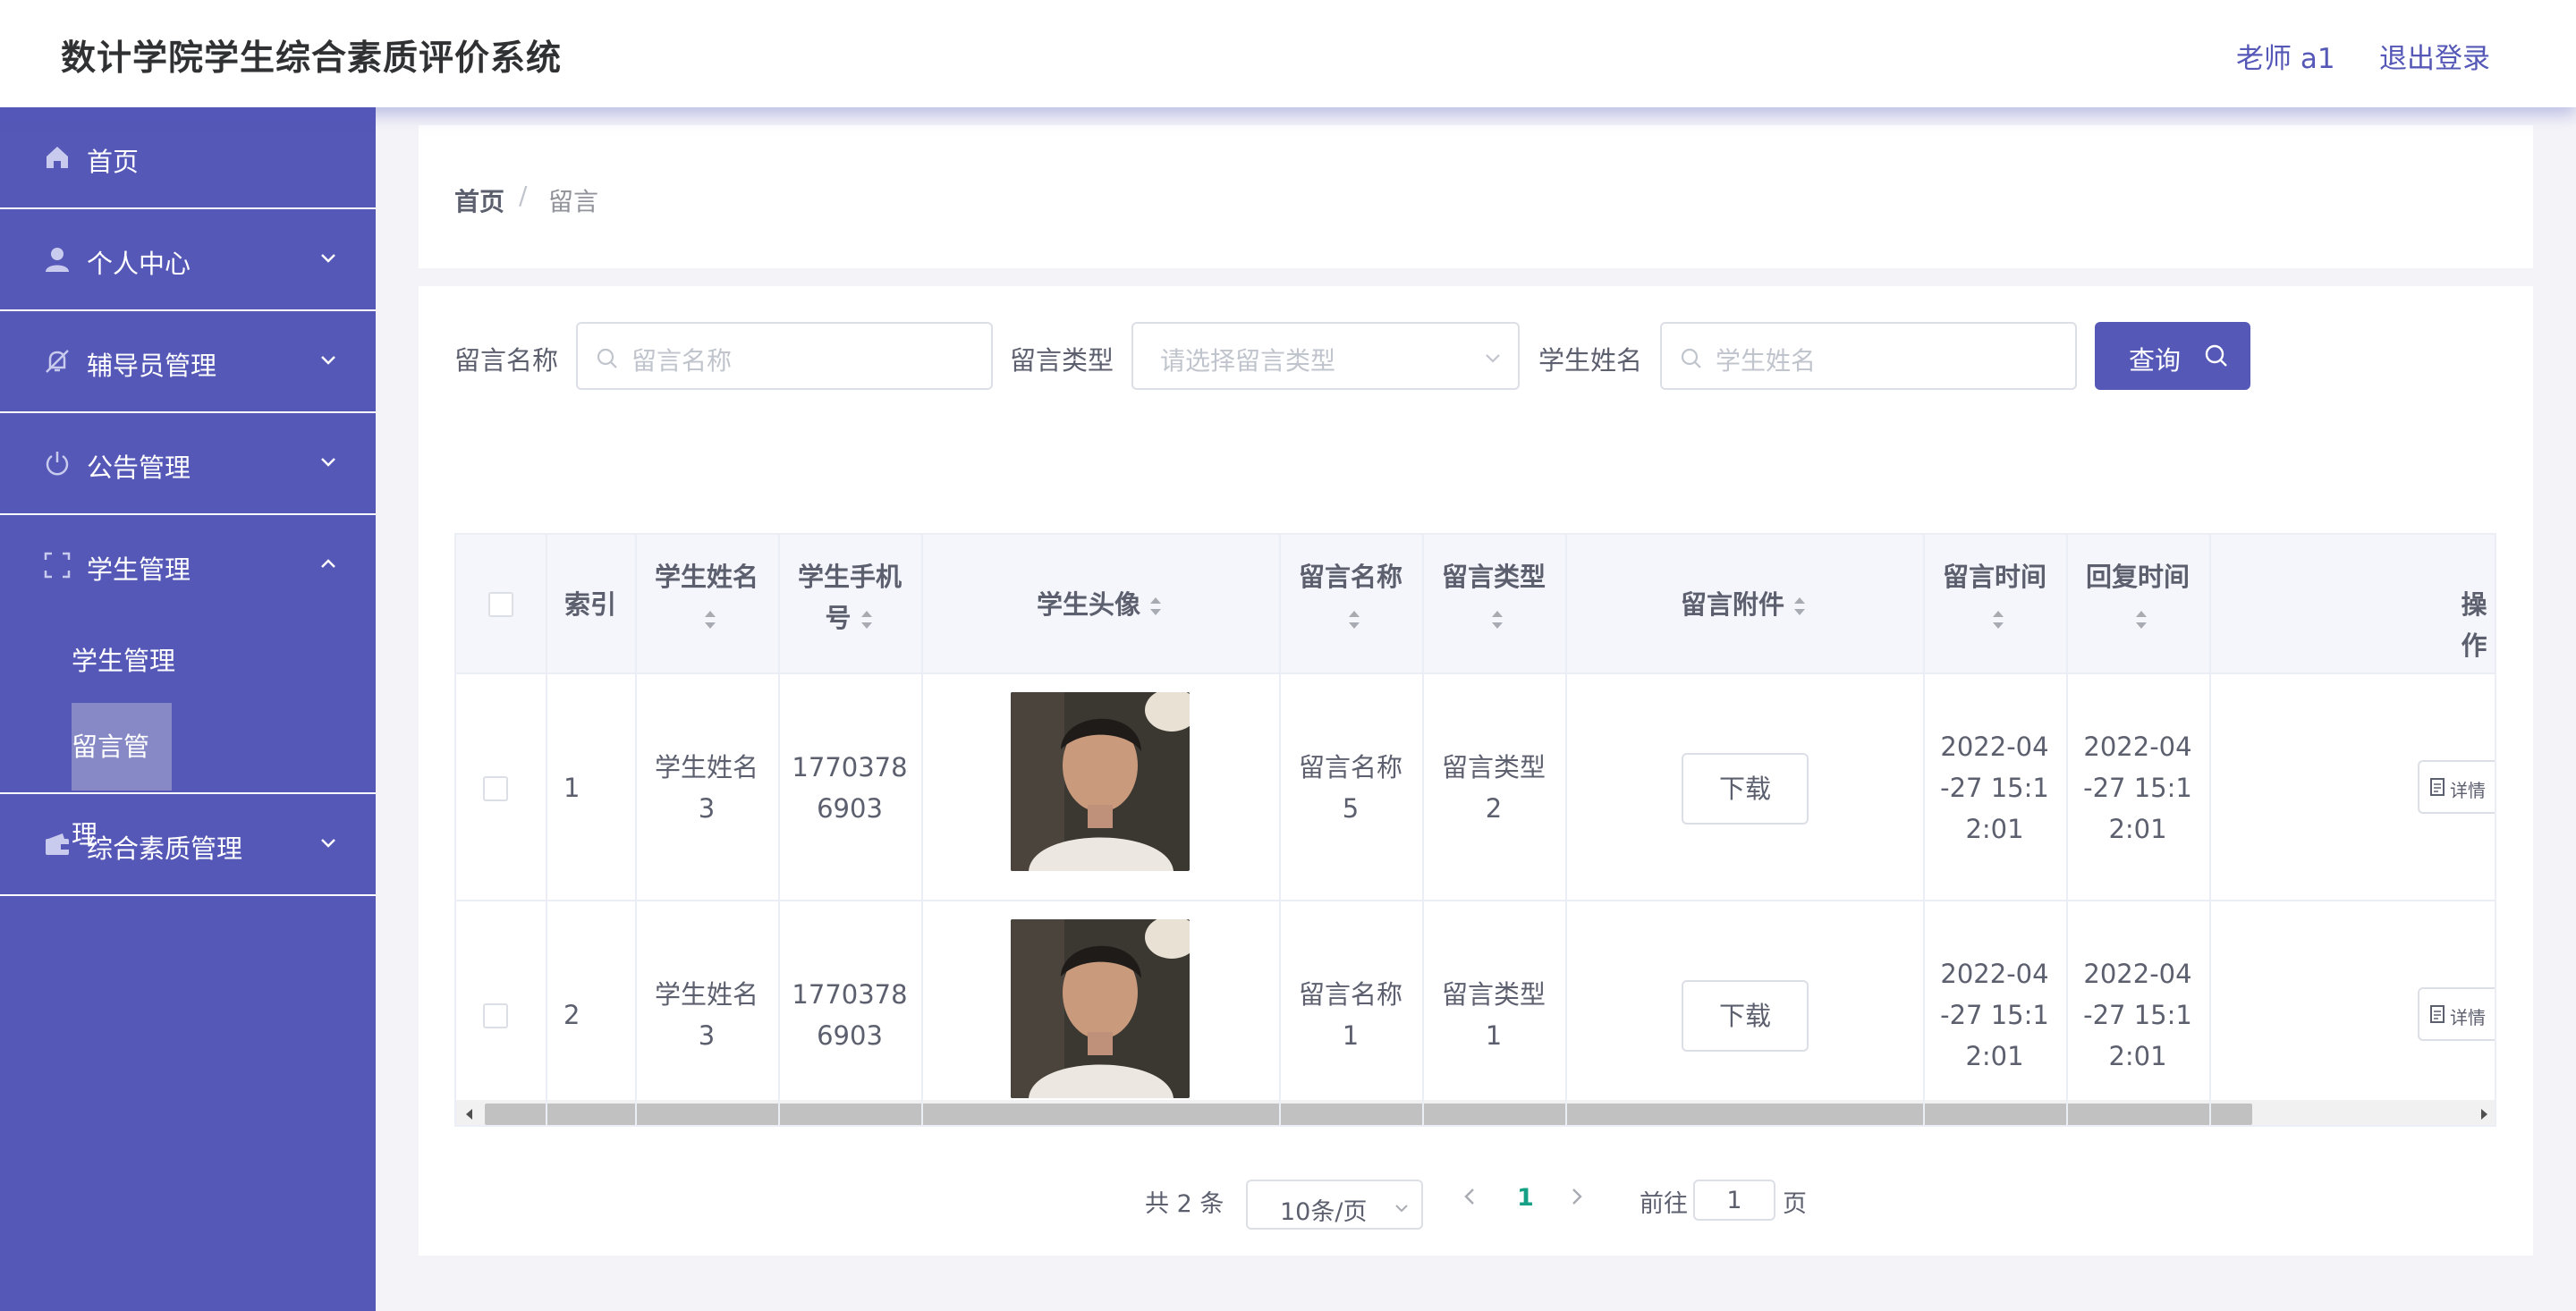 Image resolution: width=2576 pixels, height=1311 pixels. What do you see at coordinates (849, 597) in the screenshot?
I see `column-header-phone: 学生手机 号` at bounding box center [849, 597].